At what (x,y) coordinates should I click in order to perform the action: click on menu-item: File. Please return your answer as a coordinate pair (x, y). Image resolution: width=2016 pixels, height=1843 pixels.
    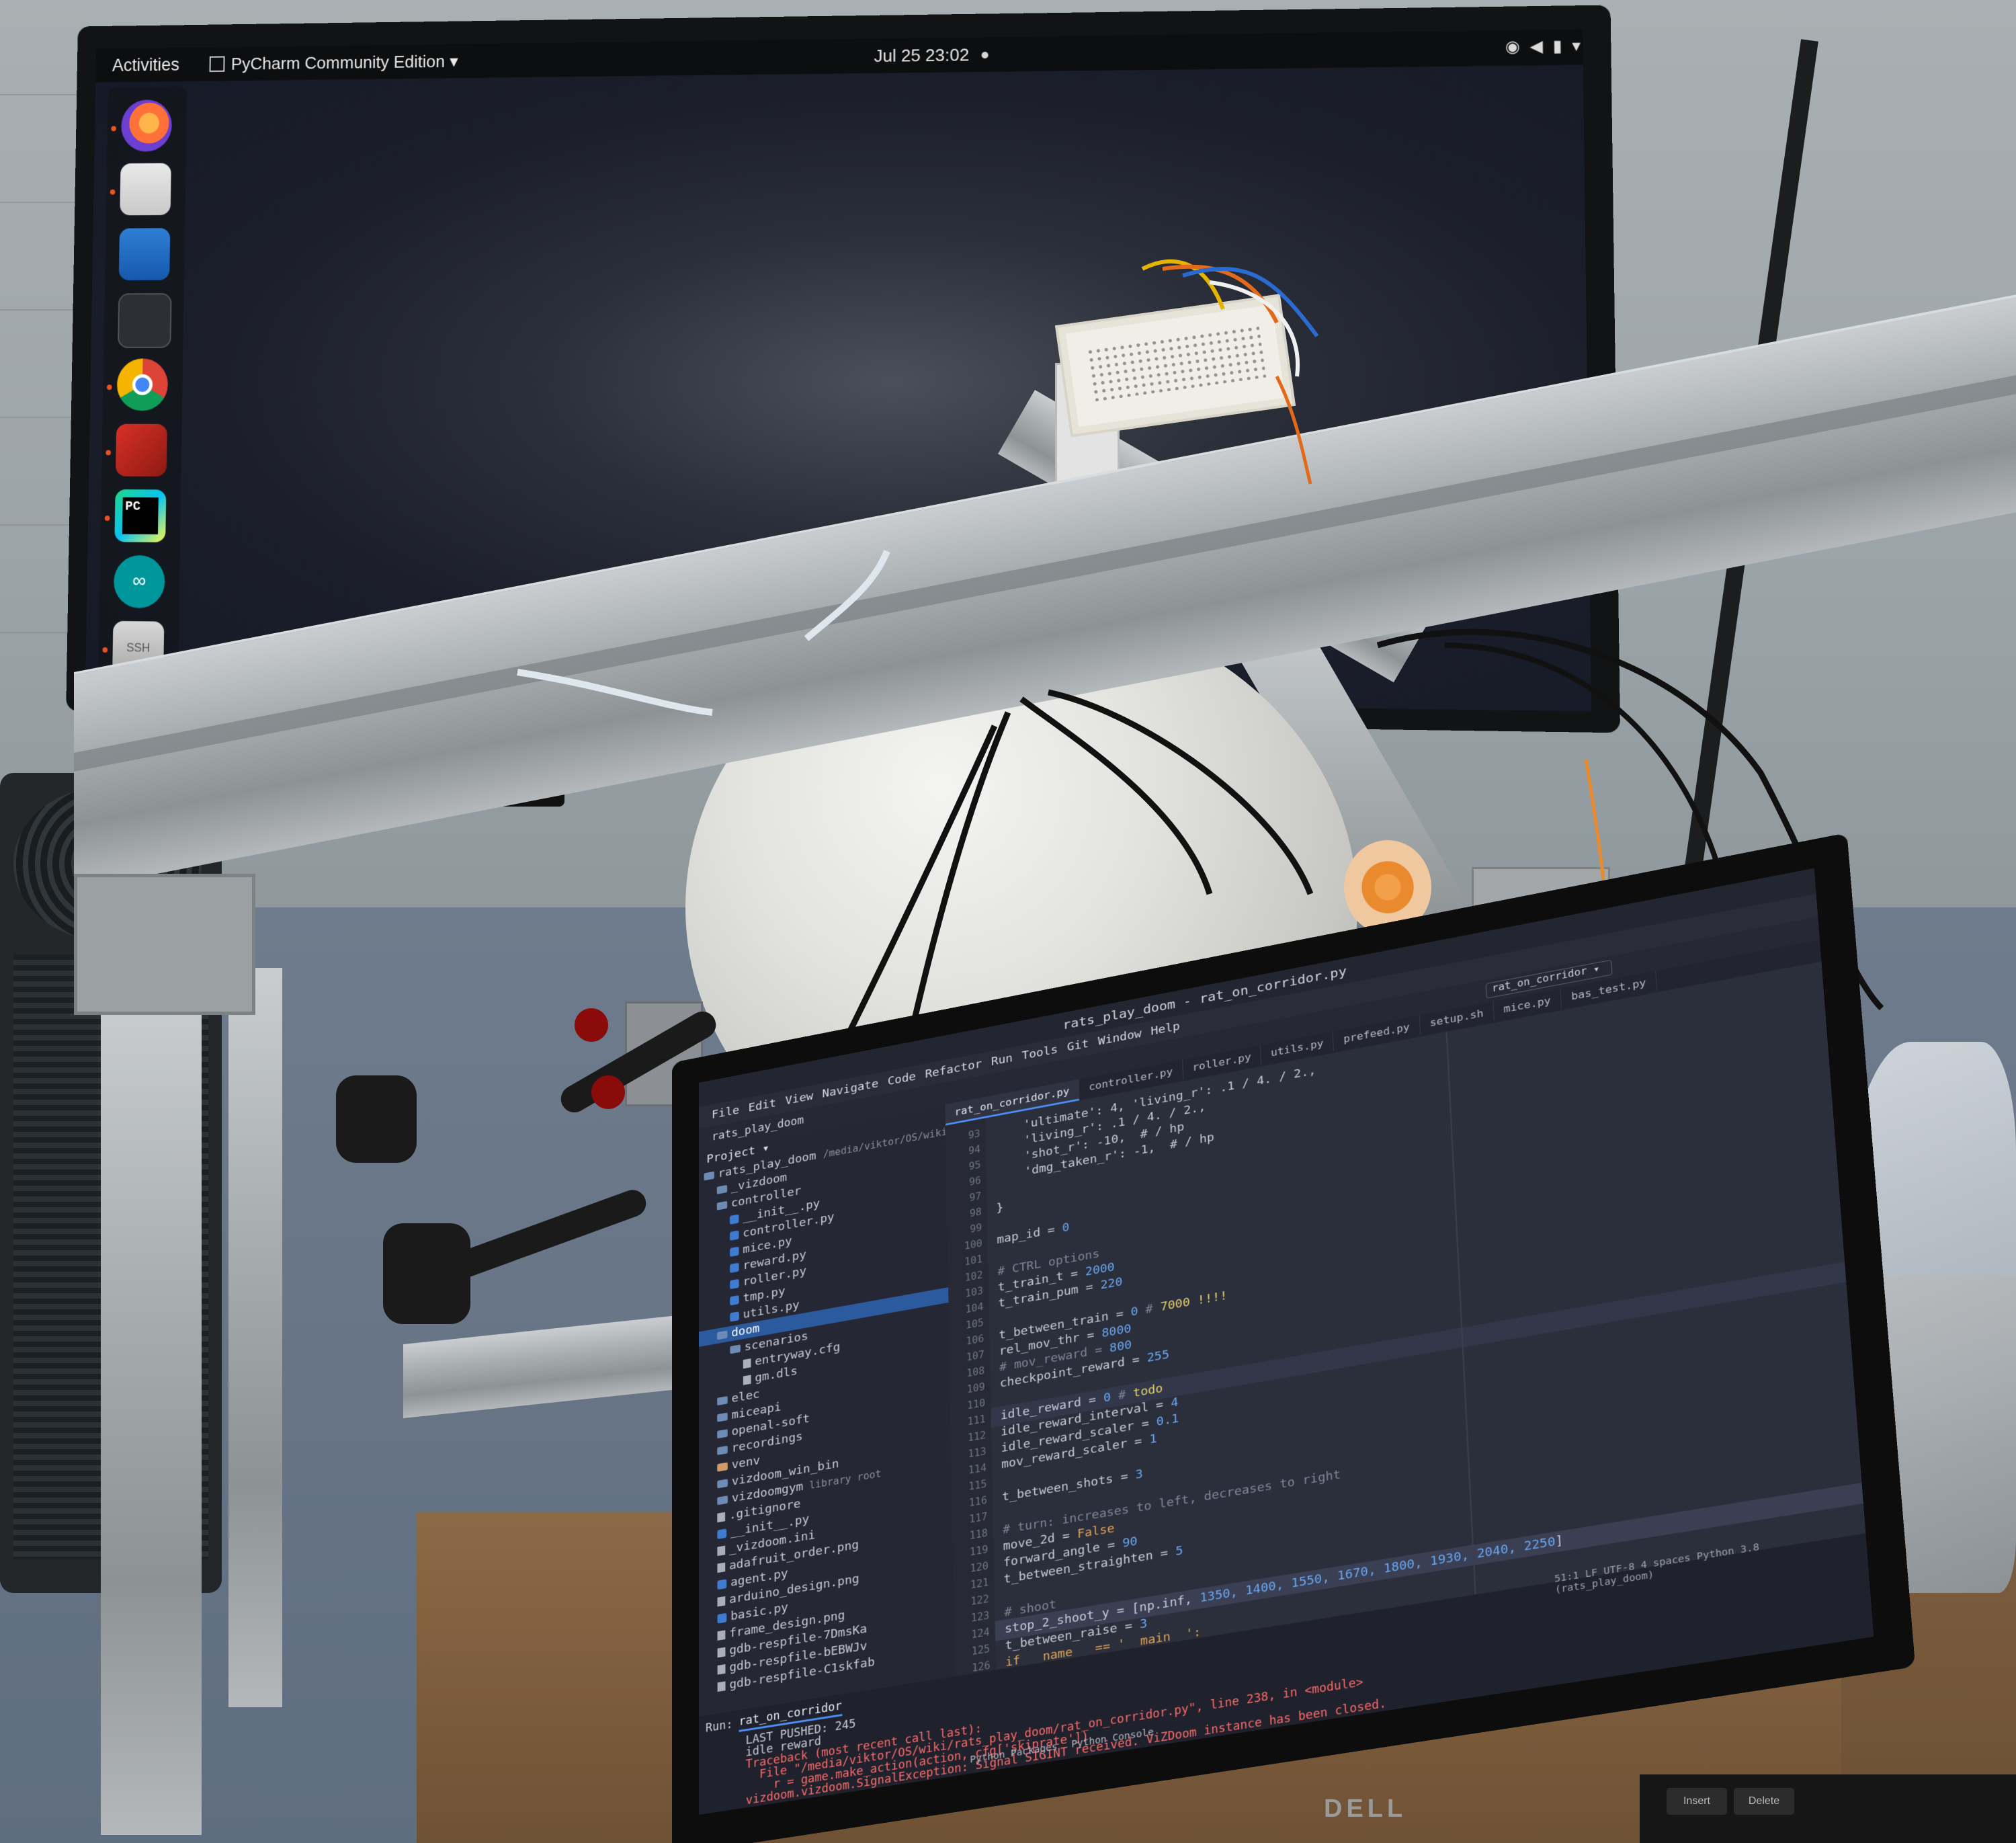
    Looking at the image, I should click on (725, 1113).